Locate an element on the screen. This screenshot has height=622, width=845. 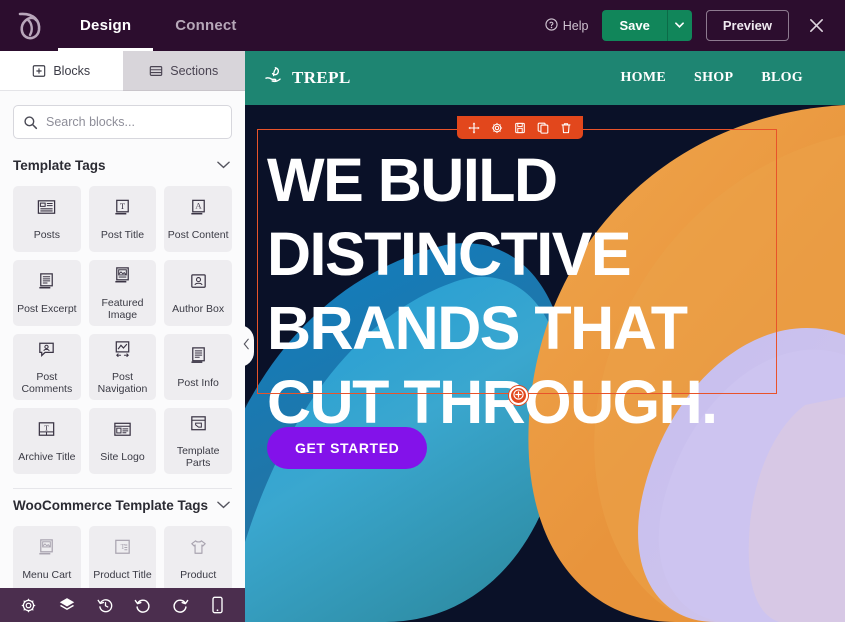
gear-icon is located at coordinates (497, 128).